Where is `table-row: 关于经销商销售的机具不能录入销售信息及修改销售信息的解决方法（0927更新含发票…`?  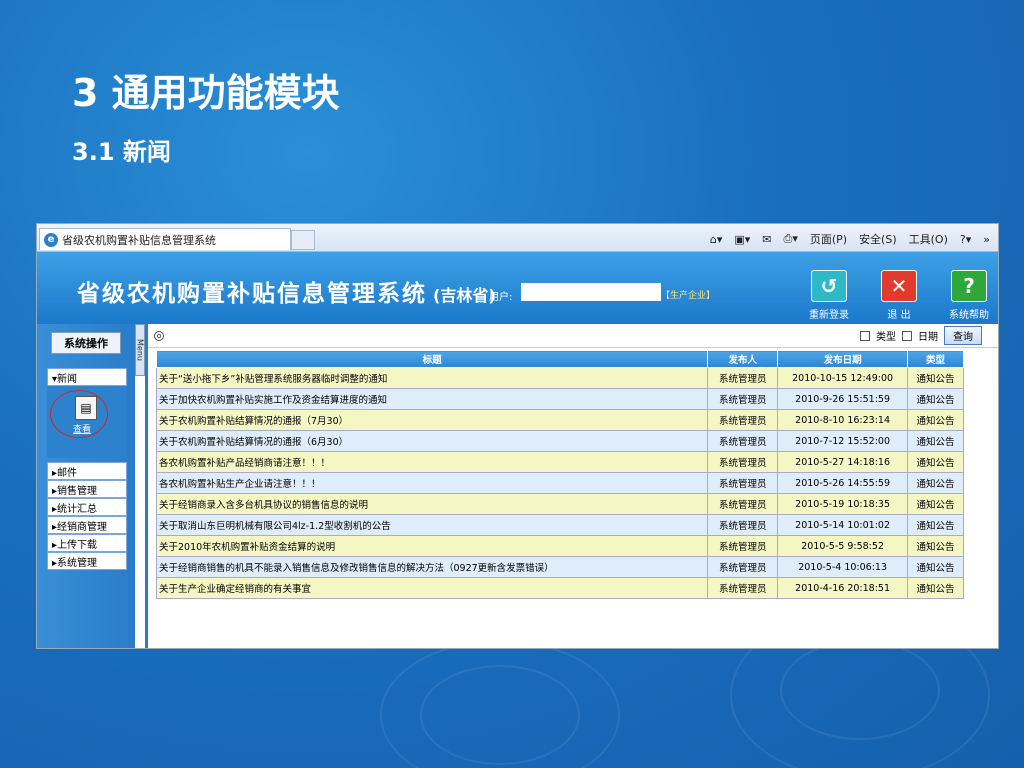 table-row: 关于经销商销售的机具不能录入销售信息及修改销售信息的解决方法（0927更新含发票… is located at coordinates (559, 567).